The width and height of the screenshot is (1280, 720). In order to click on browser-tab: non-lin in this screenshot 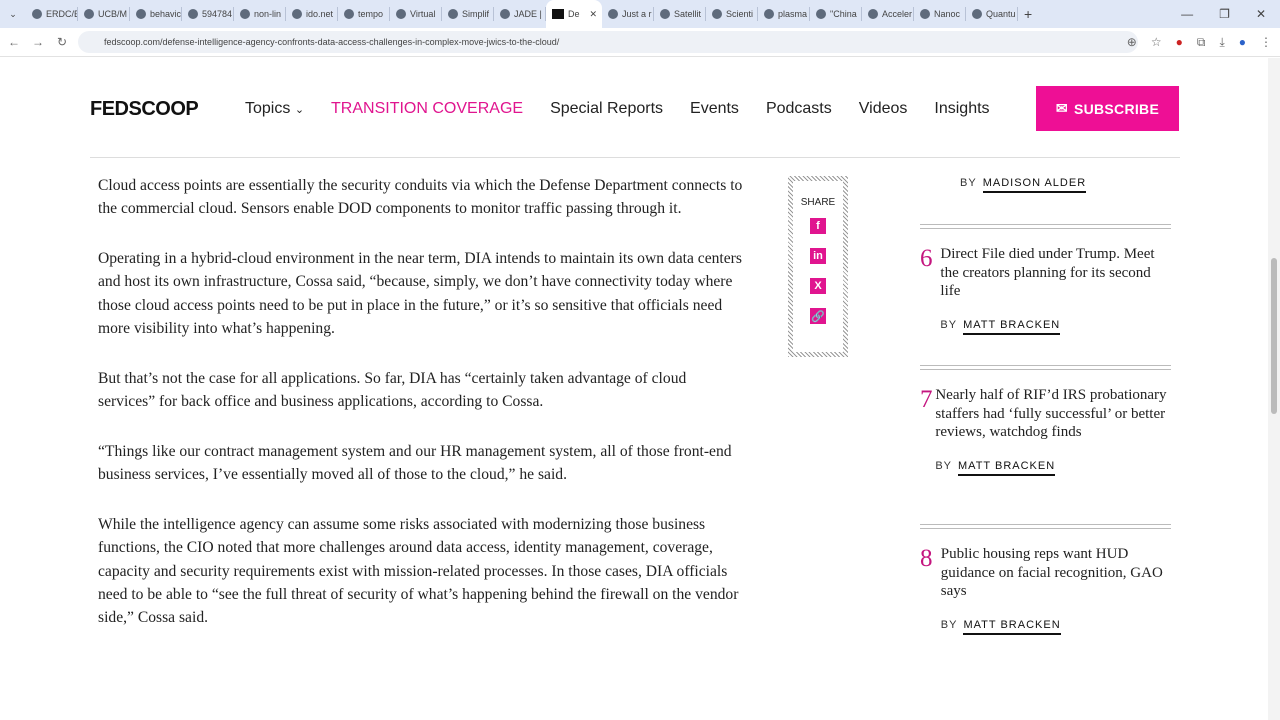, I will do `click(260, 14)`.